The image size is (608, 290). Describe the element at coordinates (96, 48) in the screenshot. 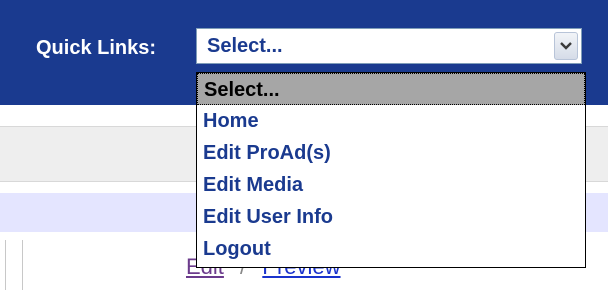

I see `quick-links-label: Quick Links:` at that location.